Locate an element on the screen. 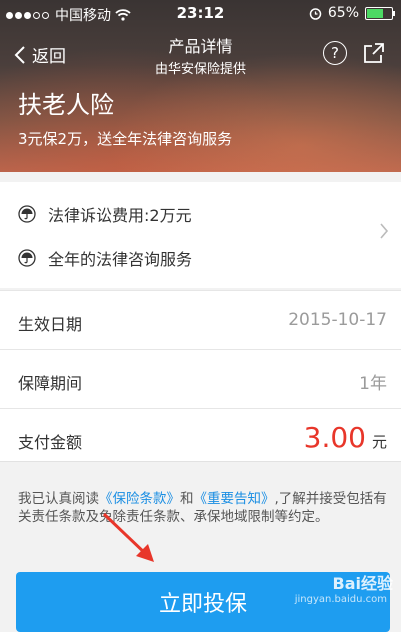 The image size is (401, 632). period-row: 保障期间 1年 is located at coordinates (200, 378).